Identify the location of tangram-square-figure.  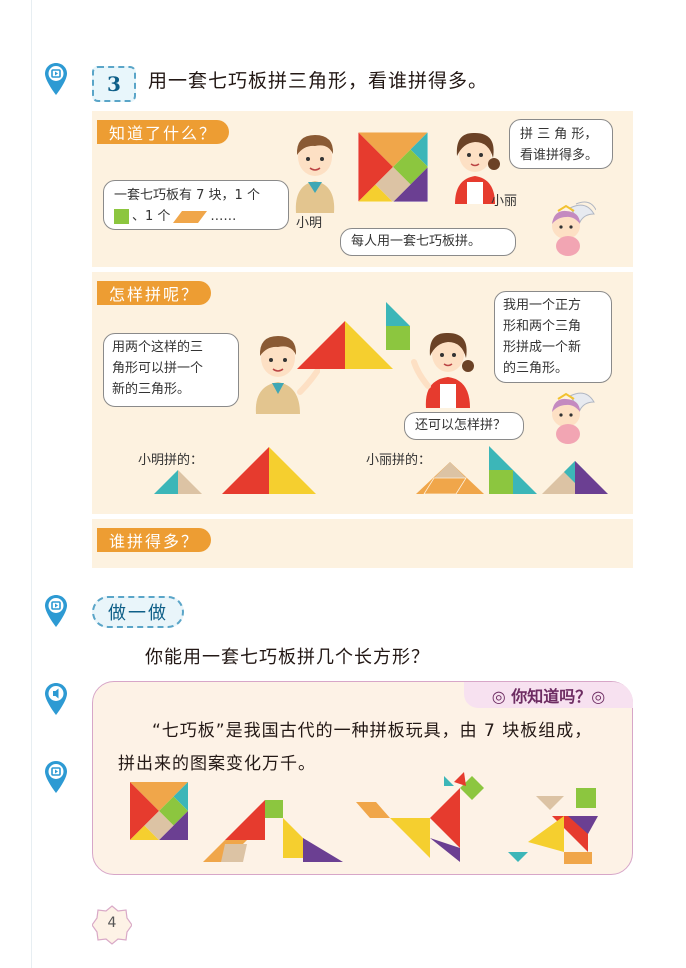
(393, 167).